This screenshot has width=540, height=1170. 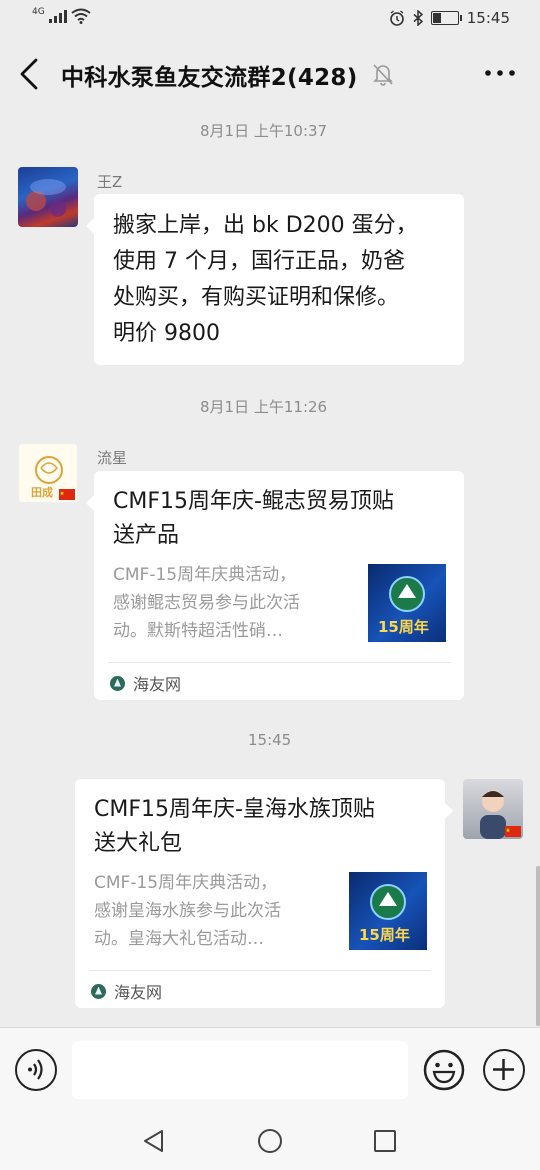 I want to click on message-timestamp: 8月1日 上午10:37, so click(x=264, y=131).